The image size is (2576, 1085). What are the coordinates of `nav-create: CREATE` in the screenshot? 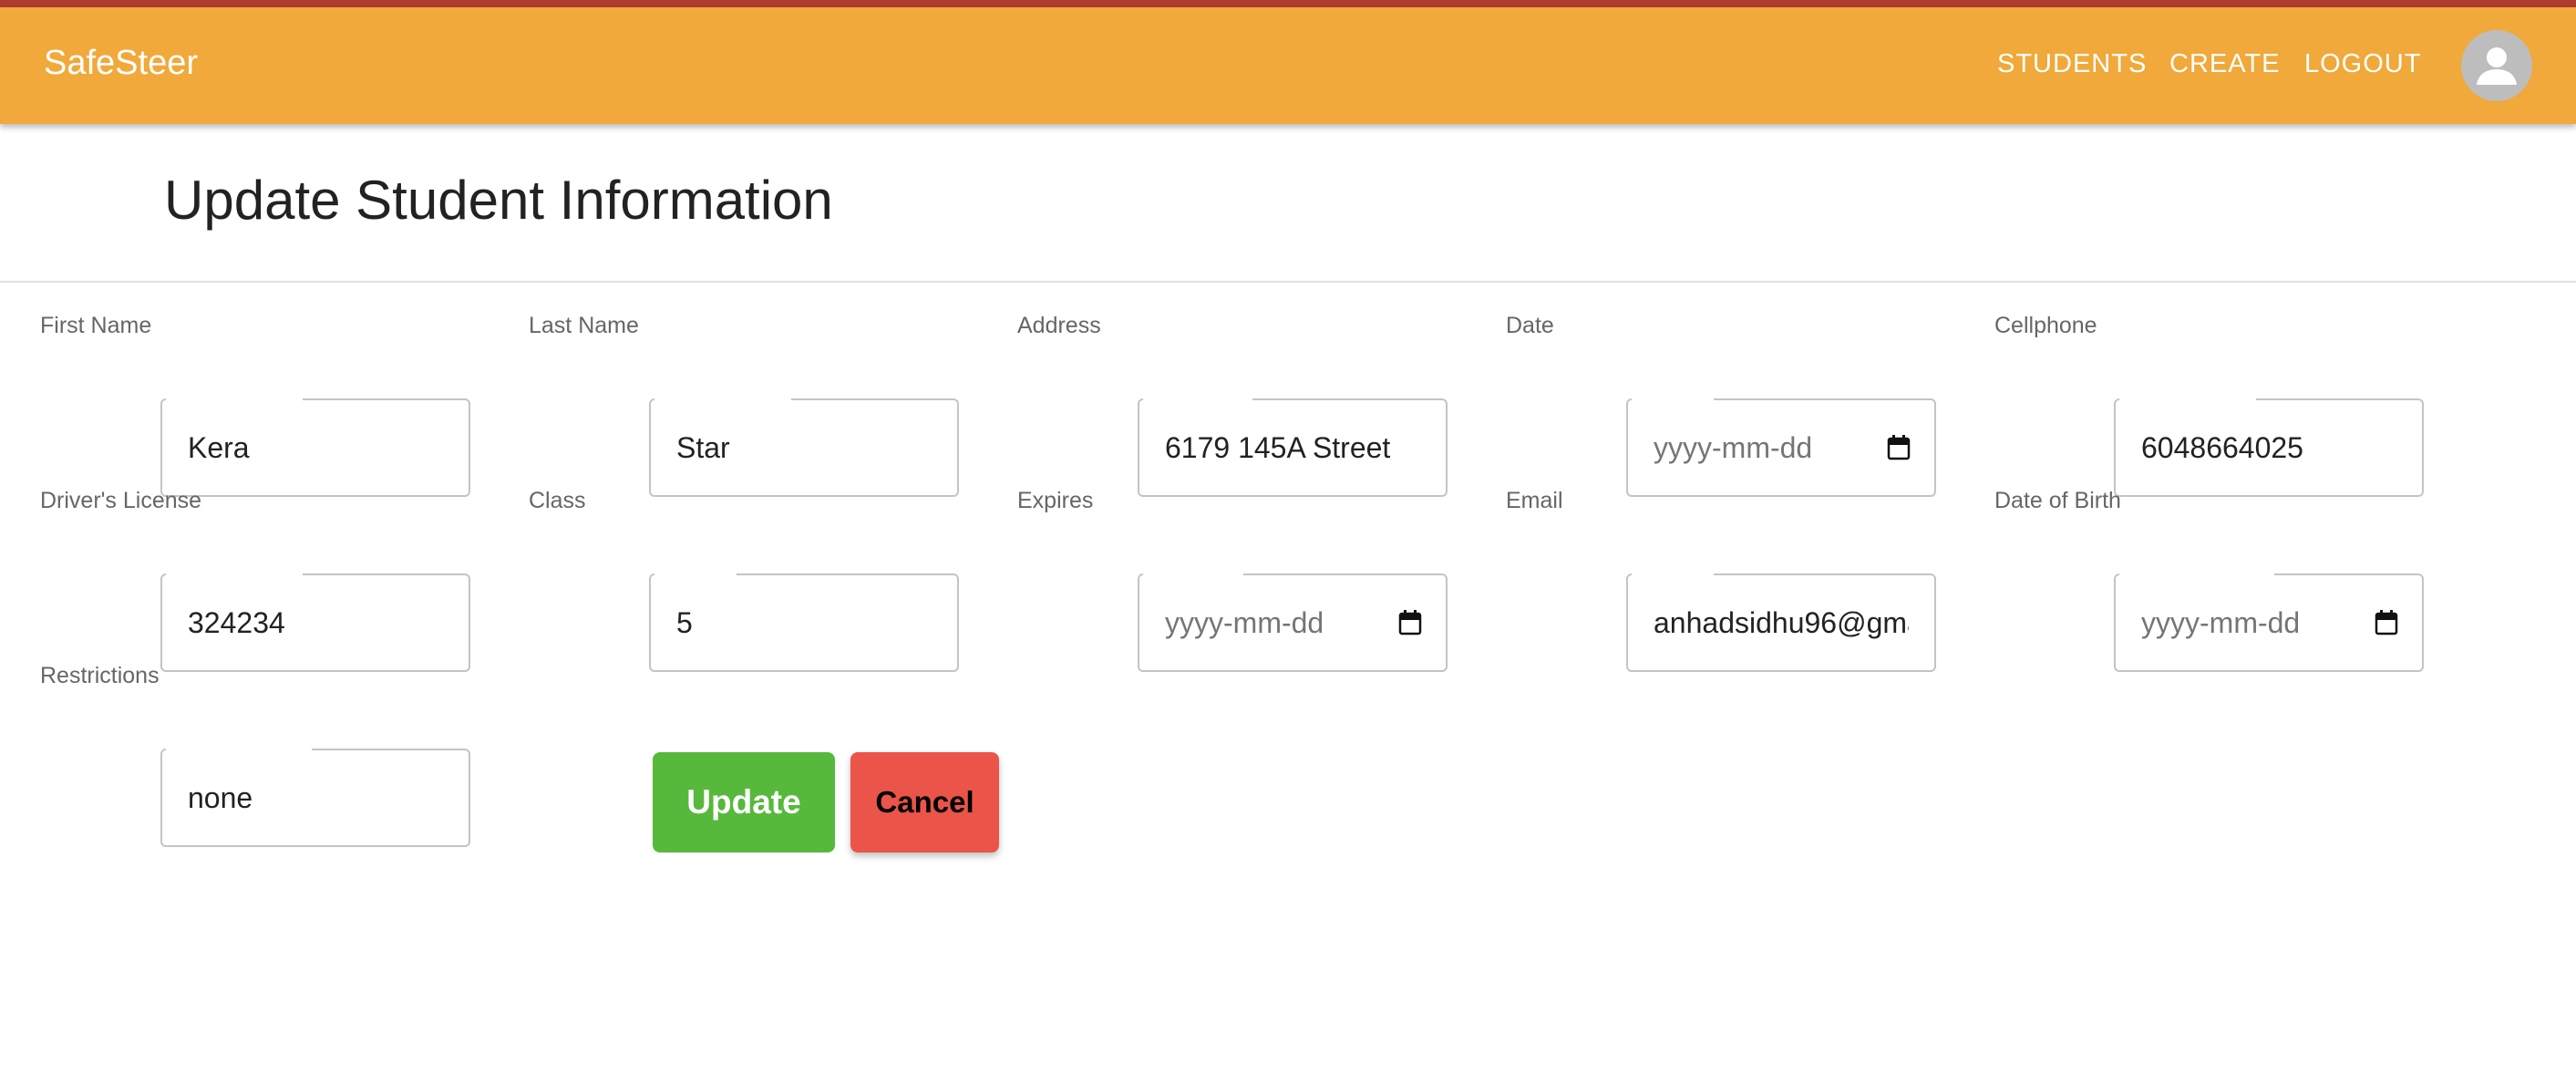 It's located at (2224, 64).